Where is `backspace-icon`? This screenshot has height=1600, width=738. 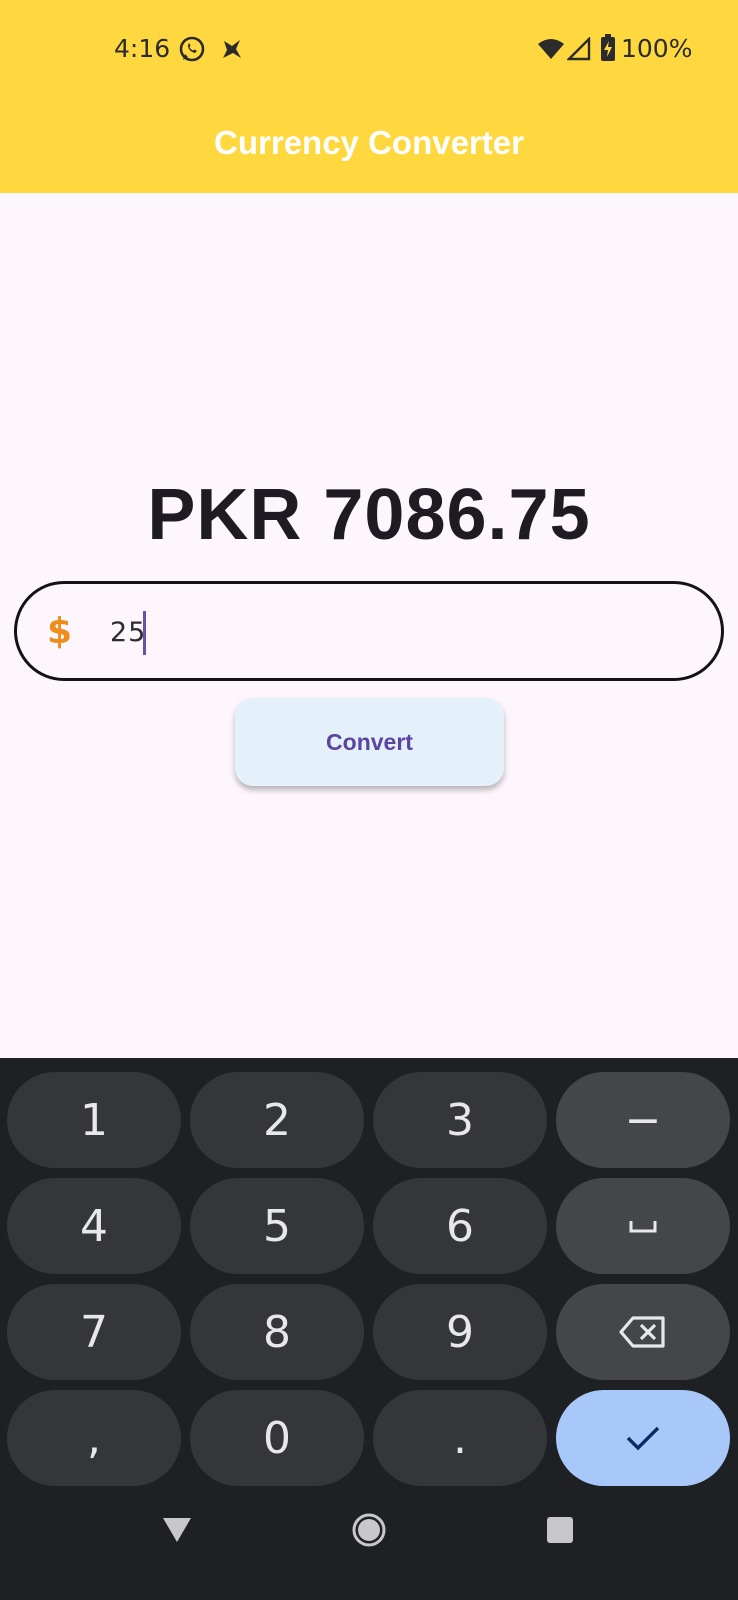
backspace-icon is located at coordinates (642, 1332).